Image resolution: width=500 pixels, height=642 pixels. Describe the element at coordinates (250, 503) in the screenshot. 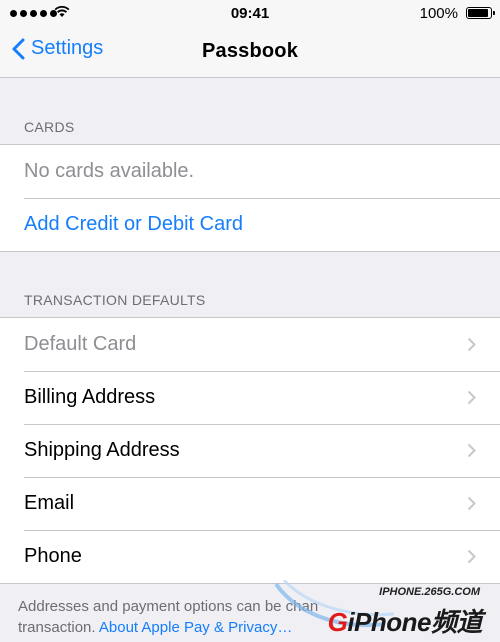

I see `email-row: Email` at that location.